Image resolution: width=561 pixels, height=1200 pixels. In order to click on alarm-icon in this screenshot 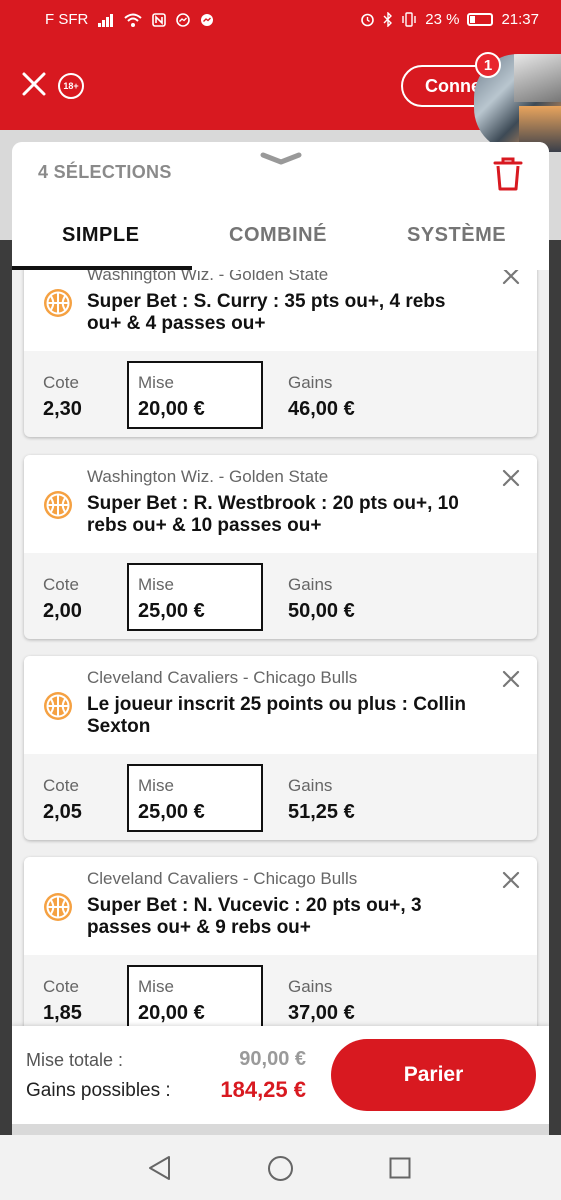, I will do `click(368, 20)`.